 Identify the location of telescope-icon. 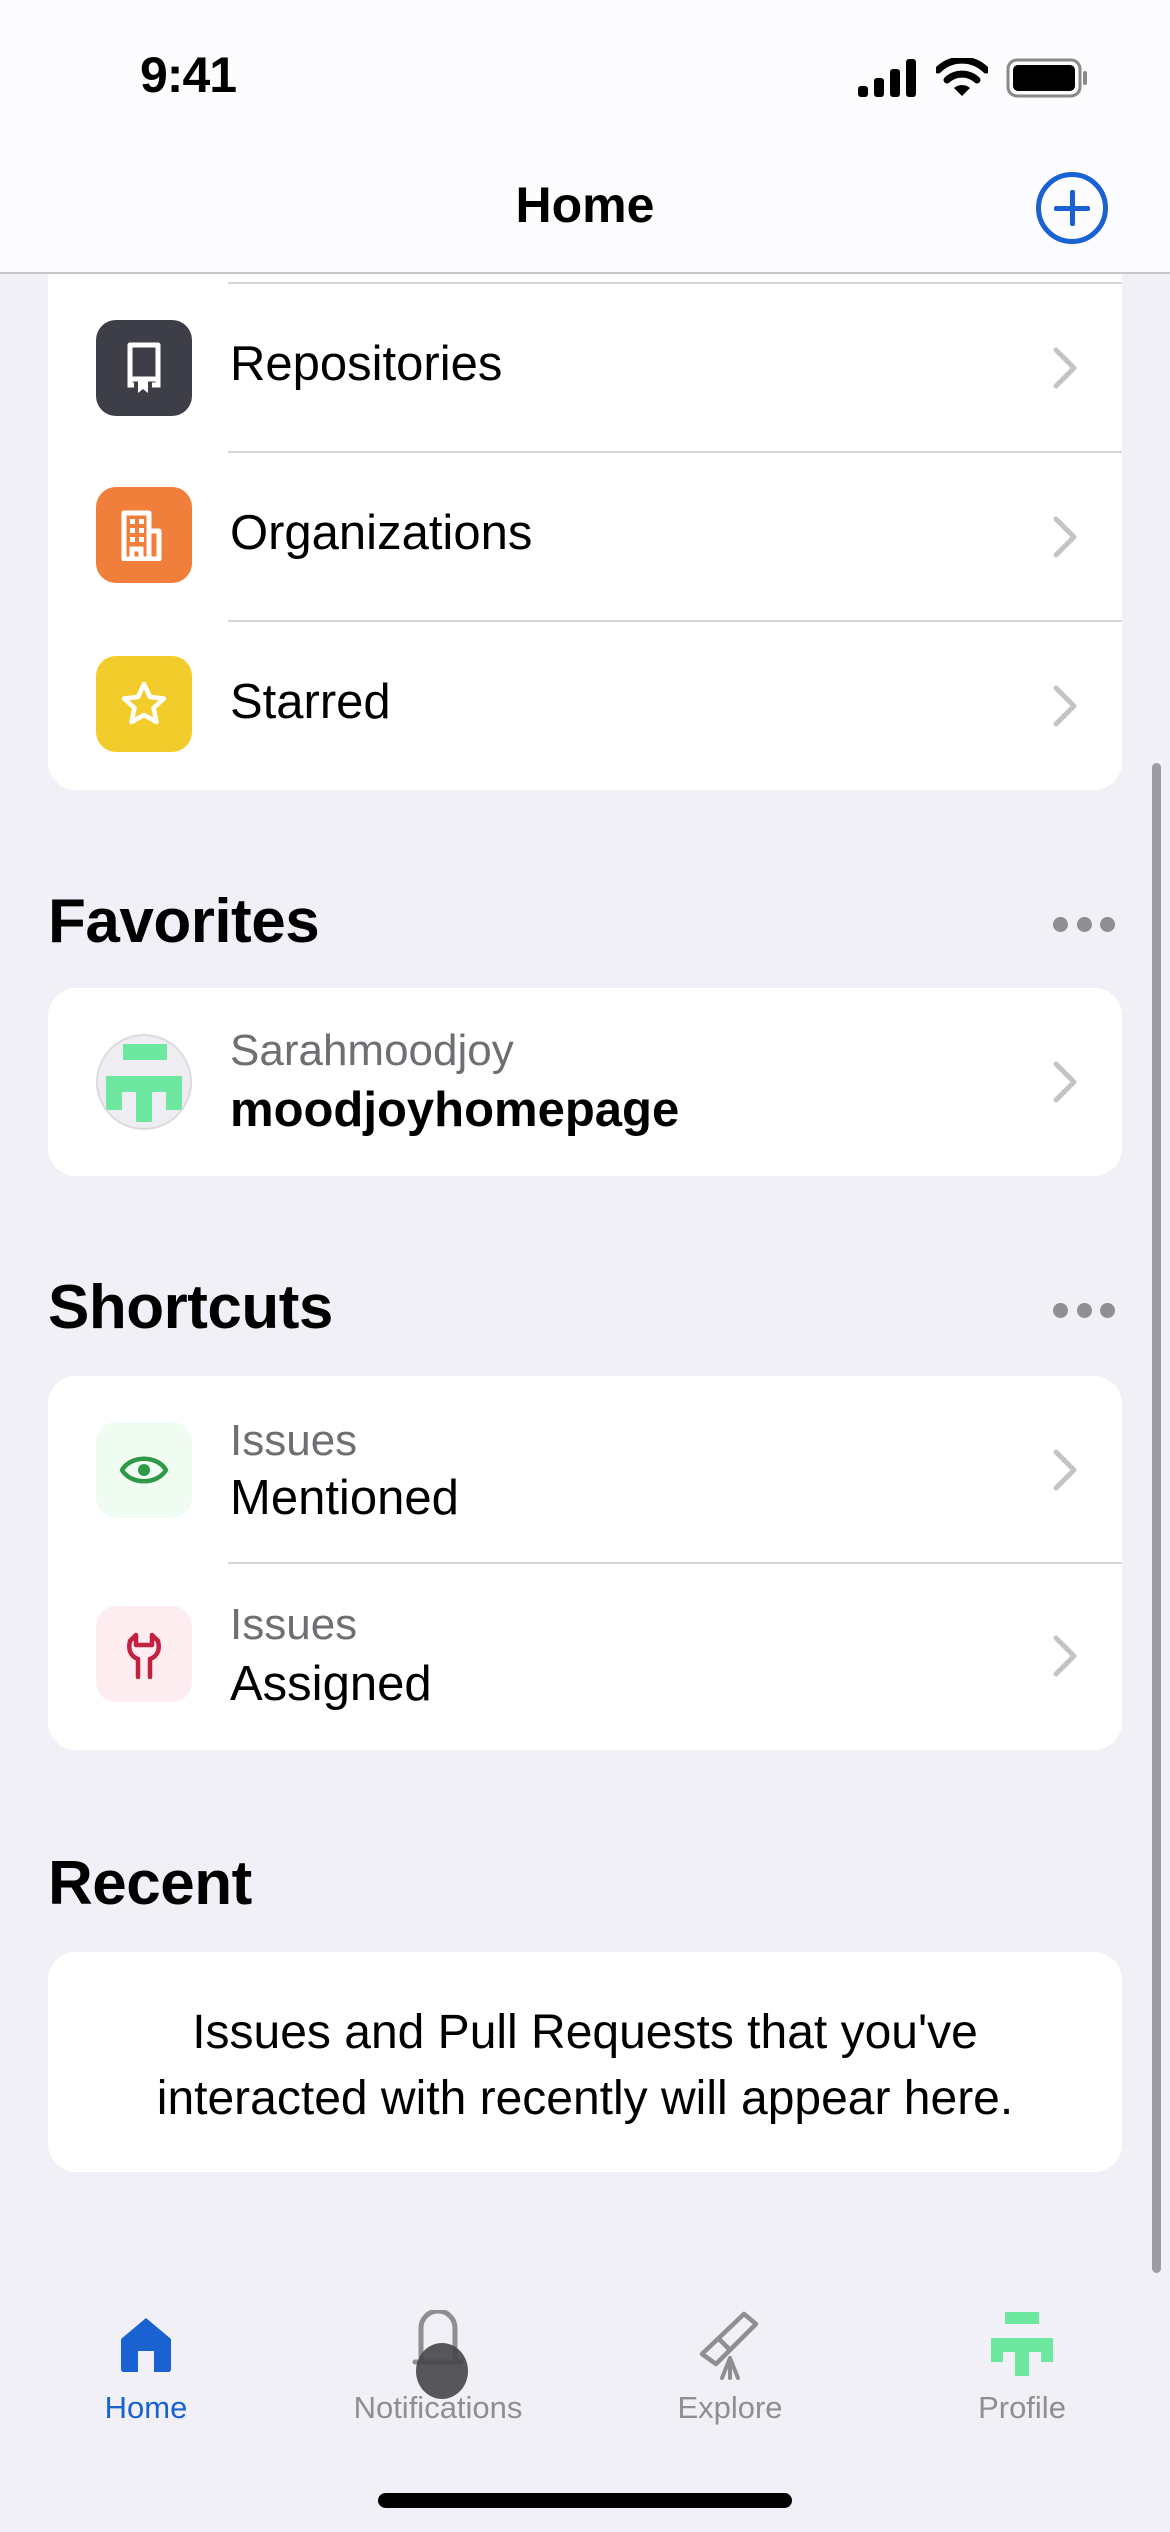
(730, 2344).